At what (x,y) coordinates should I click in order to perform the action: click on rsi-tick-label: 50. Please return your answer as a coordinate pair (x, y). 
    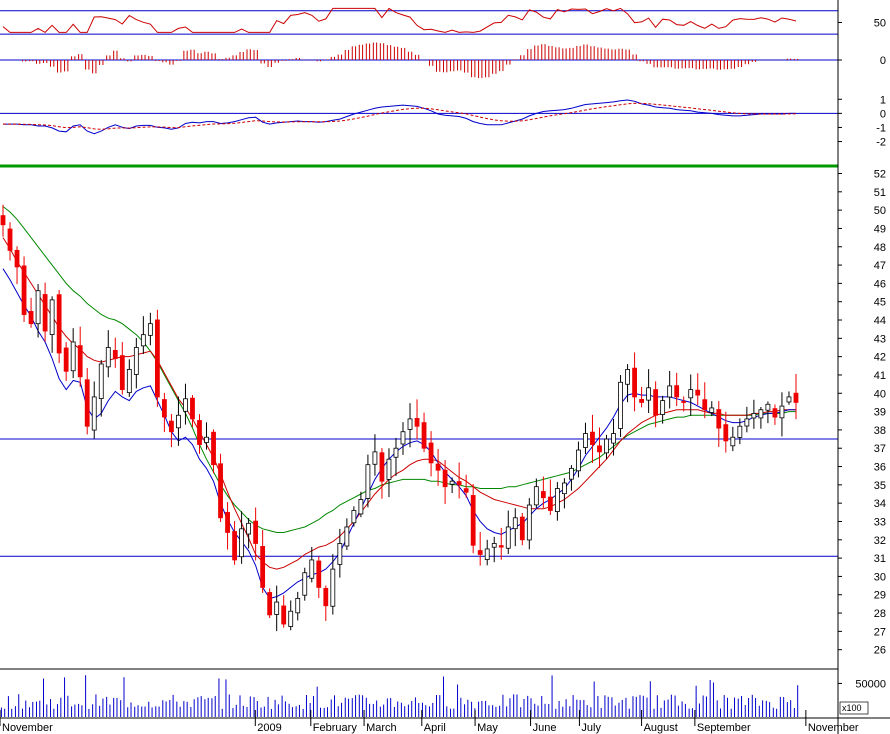
    Looking at the image, I should click on (880, 23).